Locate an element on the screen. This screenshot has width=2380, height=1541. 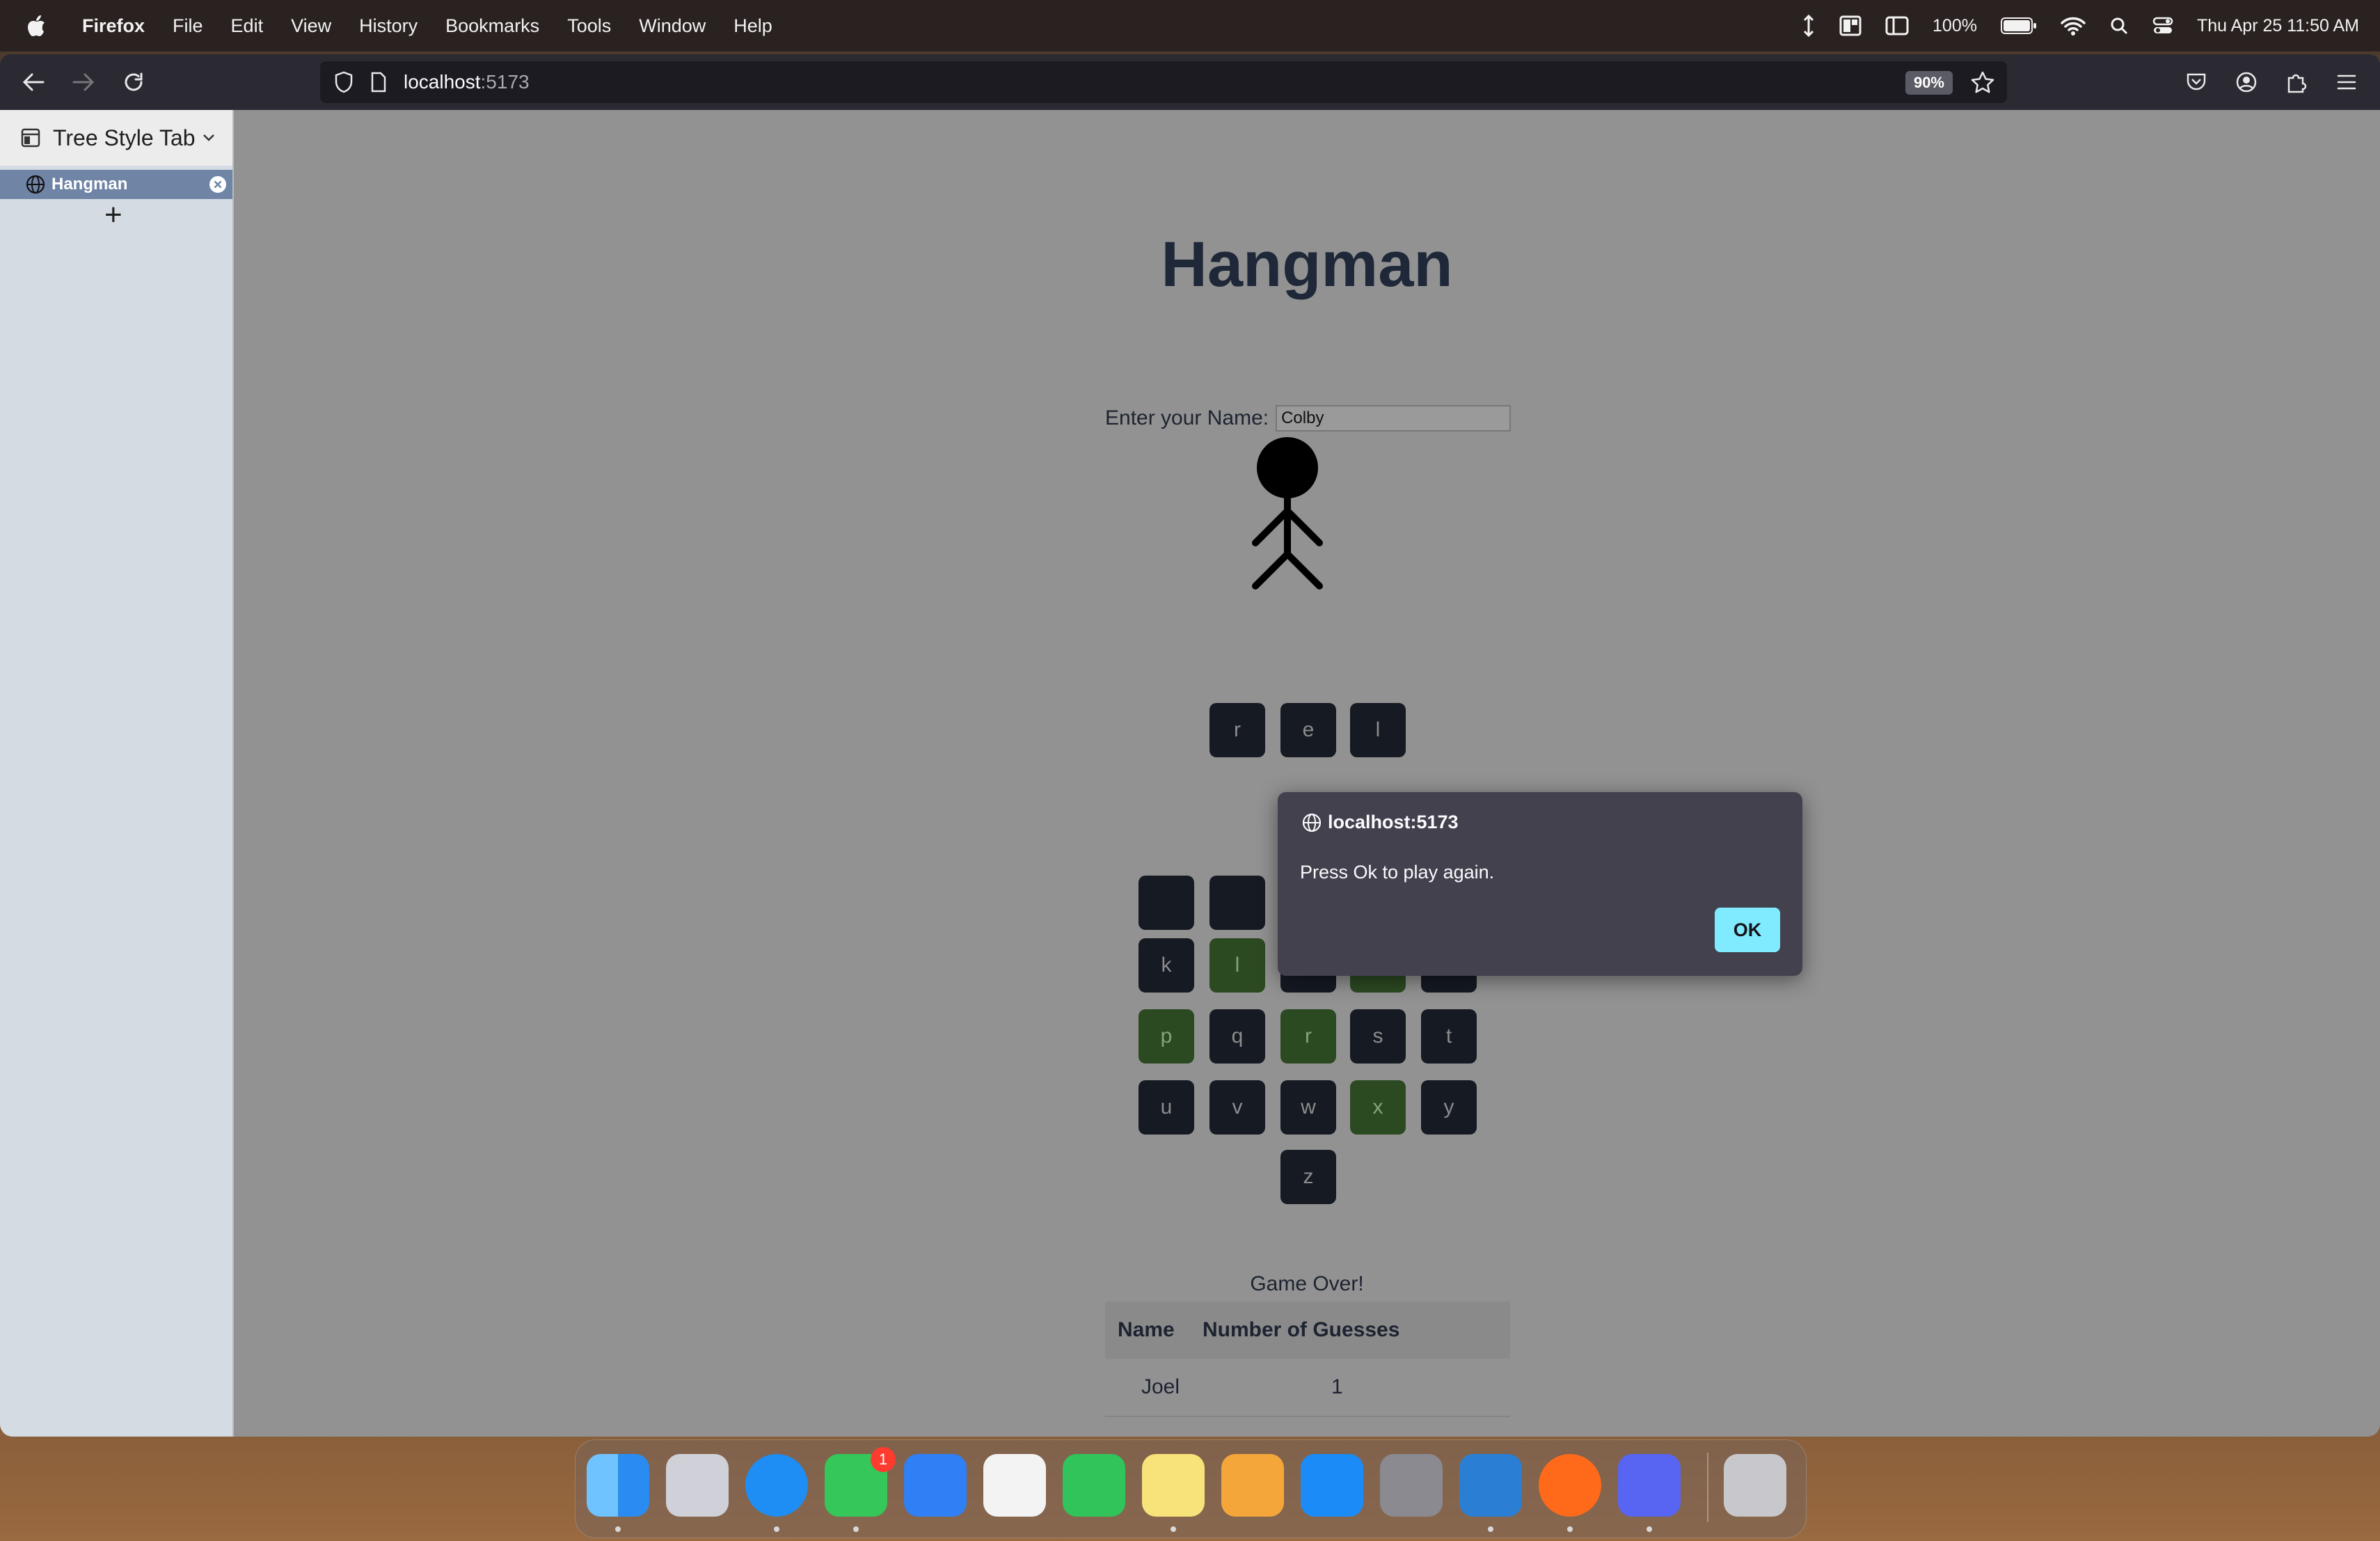
url-port: :5173 is located at coordinates (505, 82).